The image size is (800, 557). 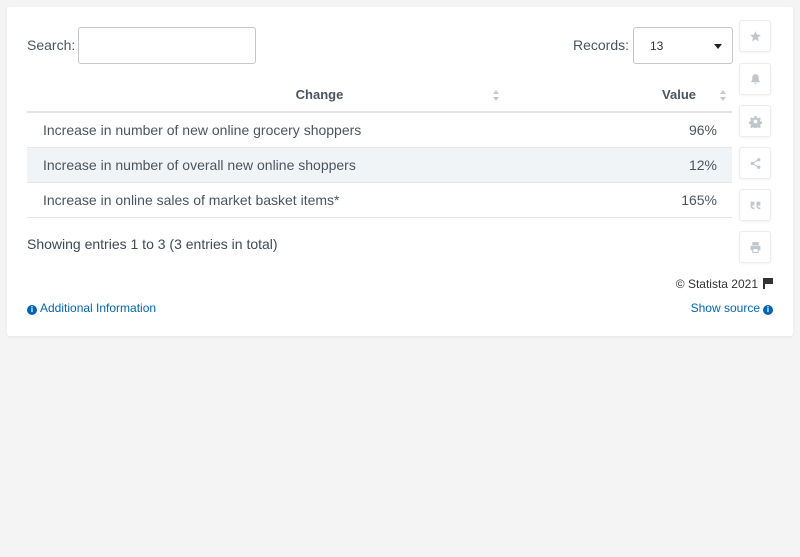 I want to click on cell-value: 165%, so click(x=672, y=200).